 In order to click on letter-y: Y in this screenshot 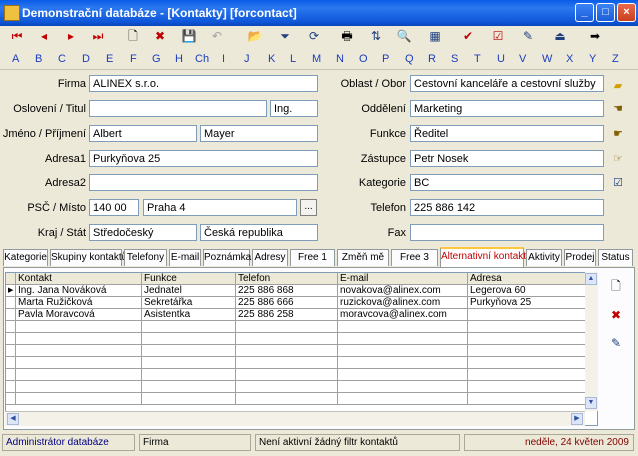, I will do `click(592, 59)`.